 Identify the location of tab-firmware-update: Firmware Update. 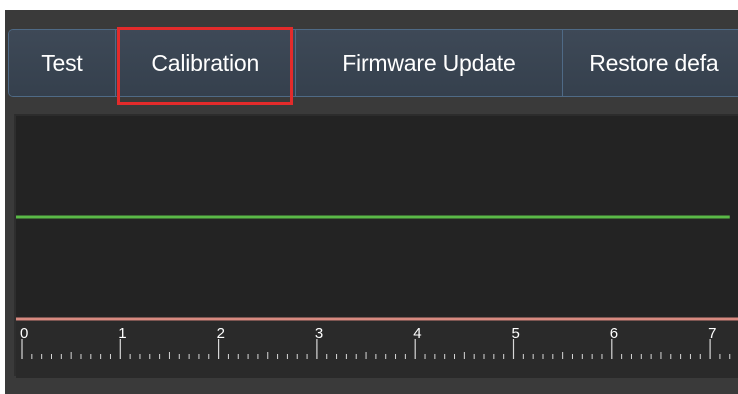
(429, 63).